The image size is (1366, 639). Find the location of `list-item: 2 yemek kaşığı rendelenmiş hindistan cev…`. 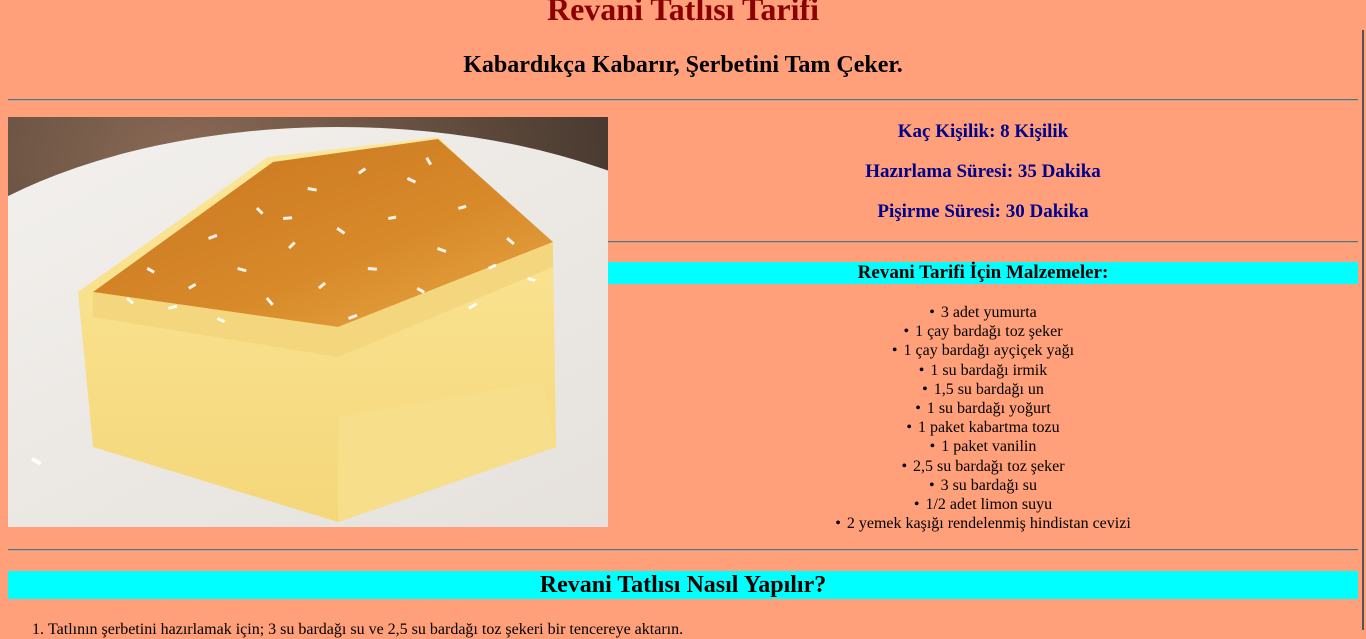

list-item: 2 yemek kaşığı rendelenmiş hindistan cev… is located at coordinates (983, 523).